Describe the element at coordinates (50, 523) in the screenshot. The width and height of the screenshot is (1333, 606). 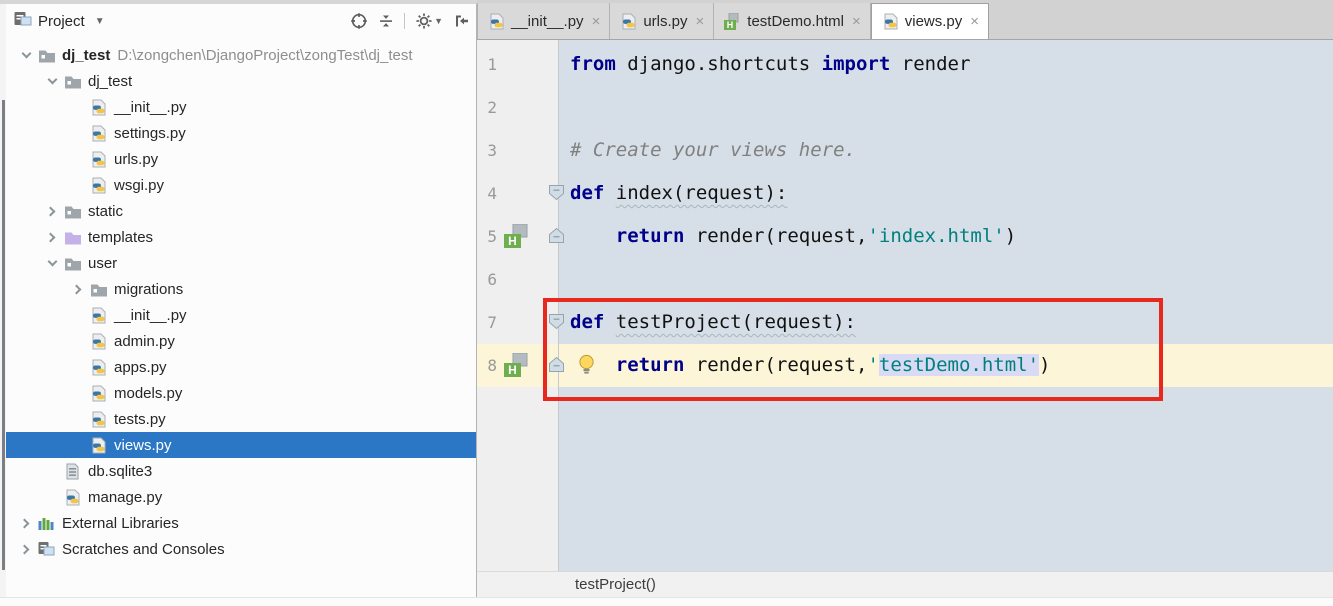
I see `libs-icon` at that location.